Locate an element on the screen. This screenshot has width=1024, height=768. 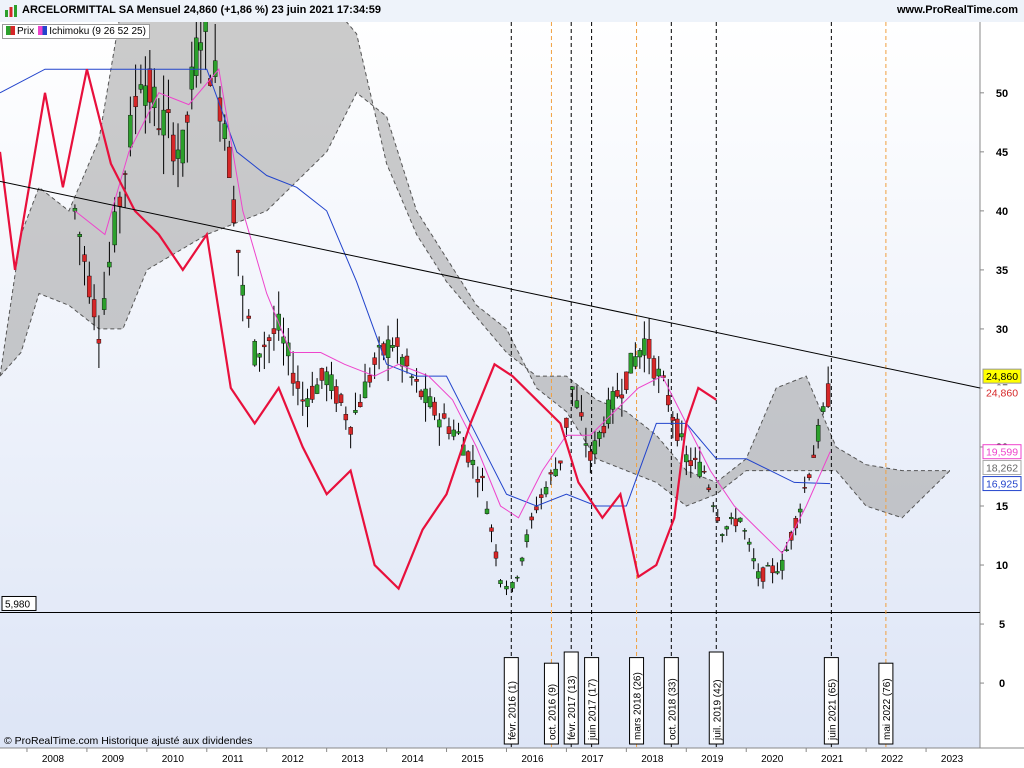
x-tick-label: 2013 is located at coordinates (353, 759).